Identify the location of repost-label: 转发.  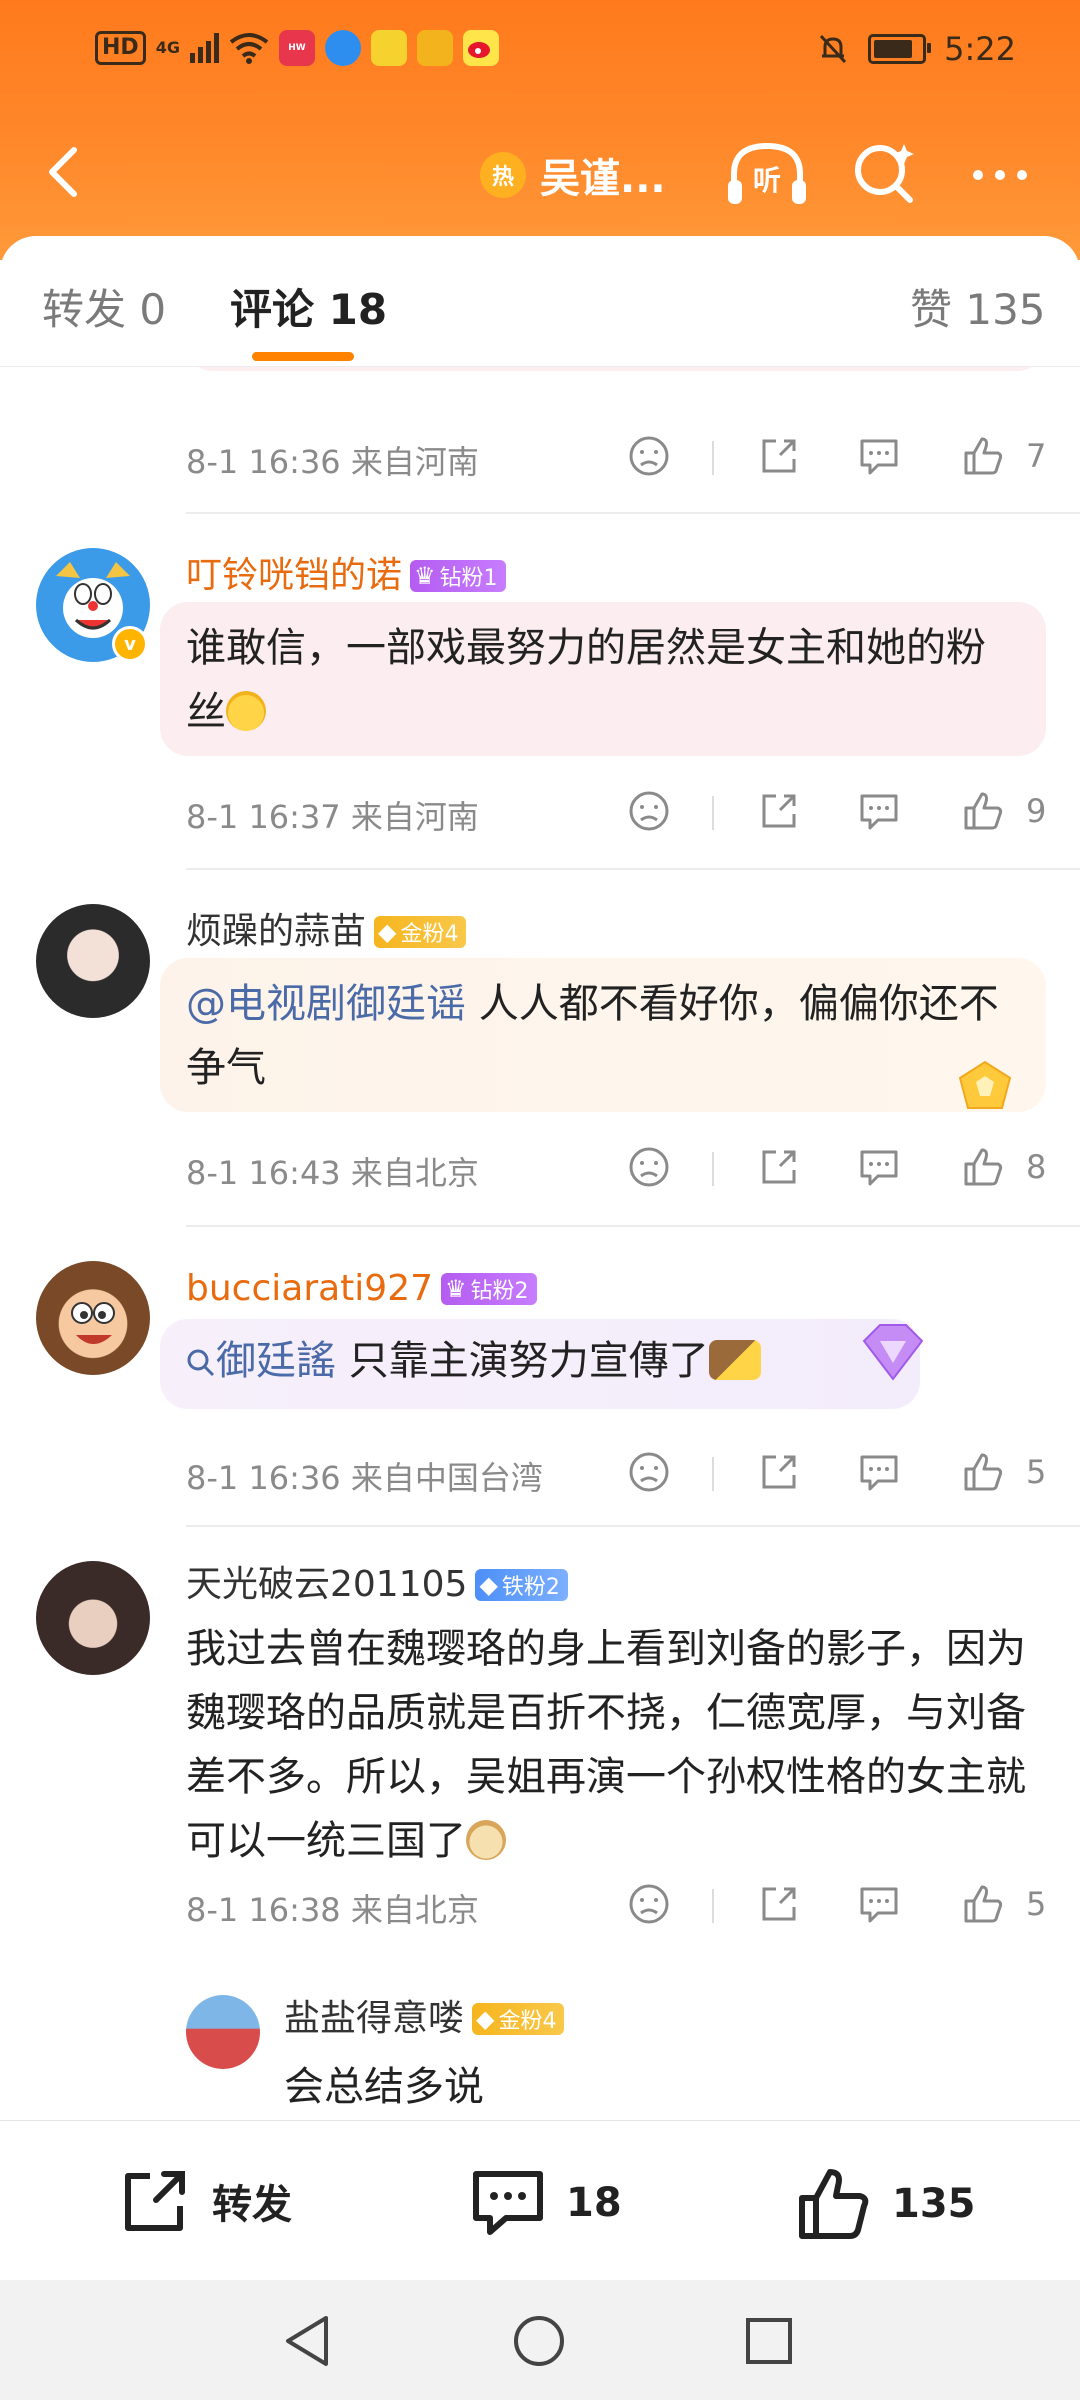
(252, 2205).